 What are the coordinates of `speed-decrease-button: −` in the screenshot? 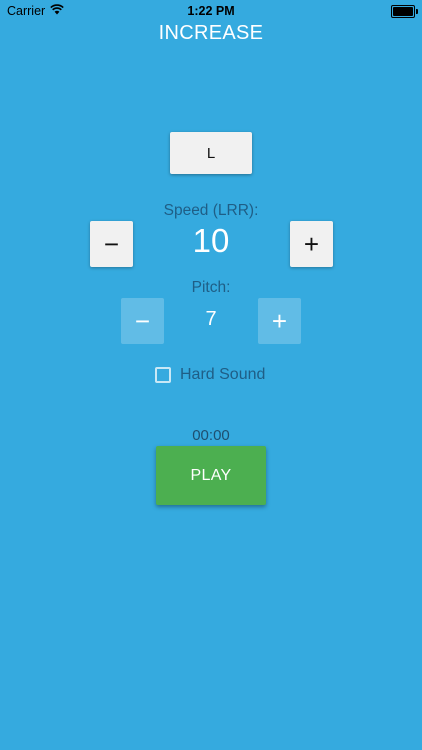 It's located at (111, 244).